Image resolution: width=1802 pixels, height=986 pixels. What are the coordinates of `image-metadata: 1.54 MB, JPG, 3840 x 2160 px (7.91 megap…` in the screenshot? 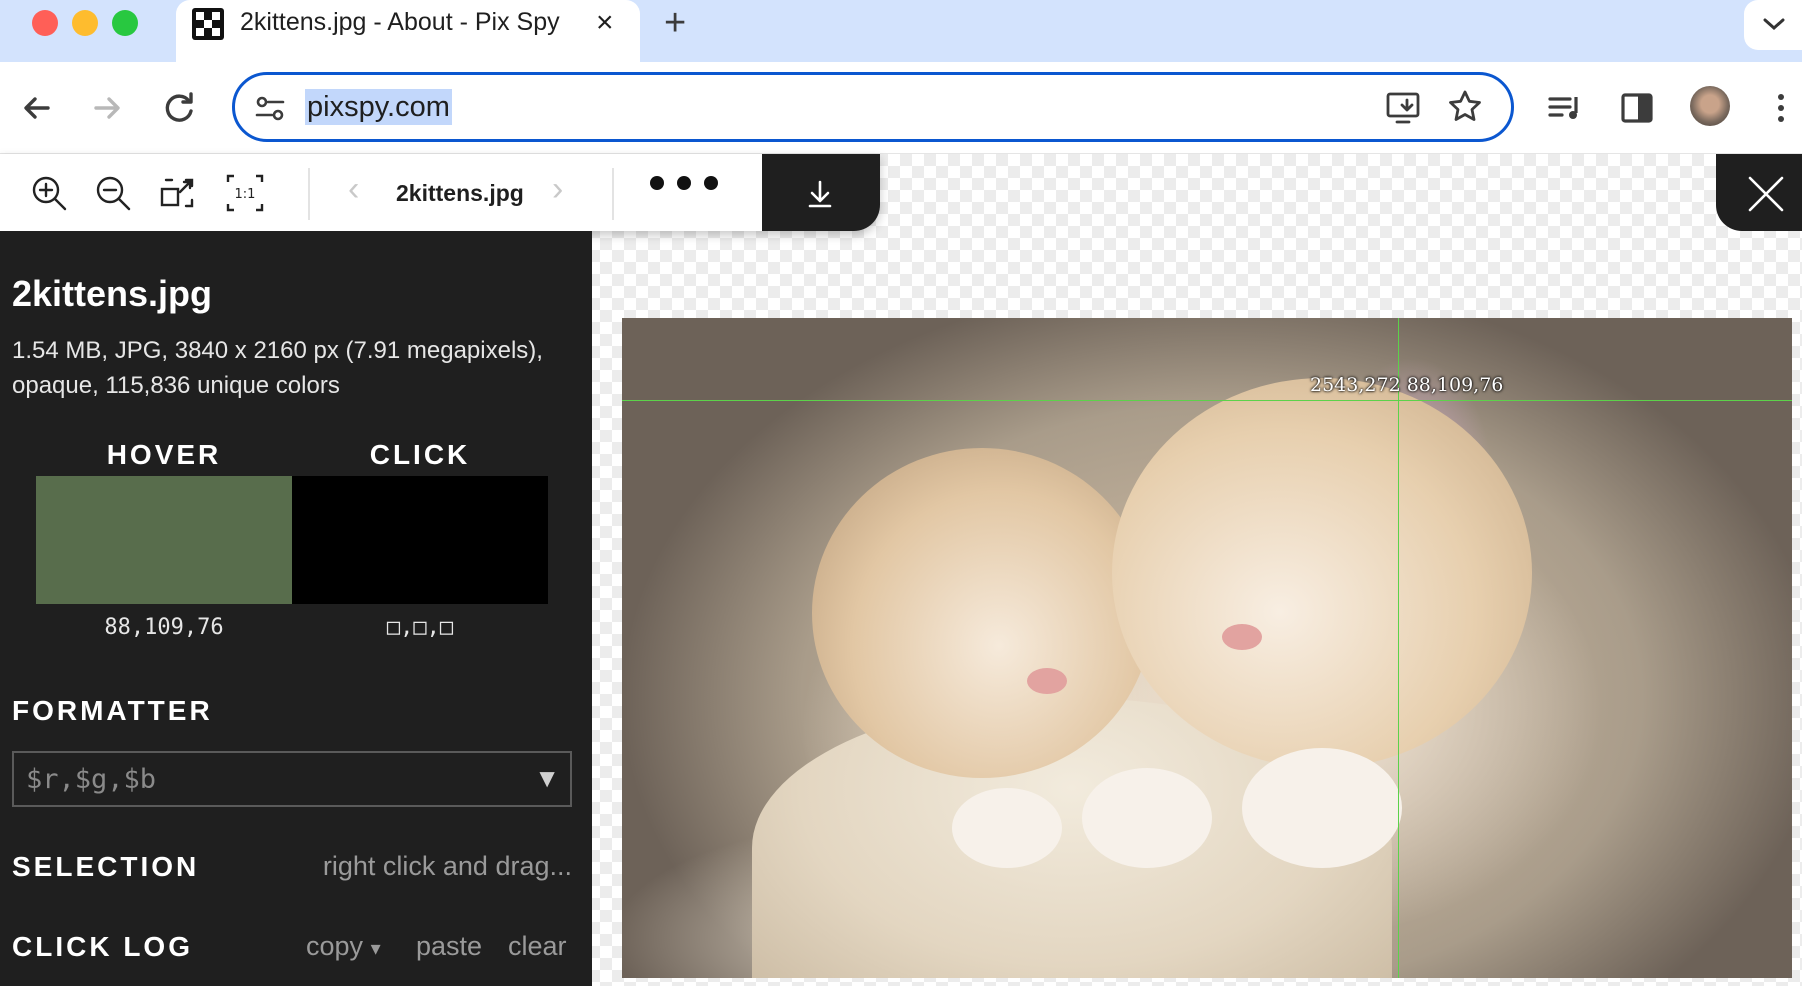 It's located at (277, 368).